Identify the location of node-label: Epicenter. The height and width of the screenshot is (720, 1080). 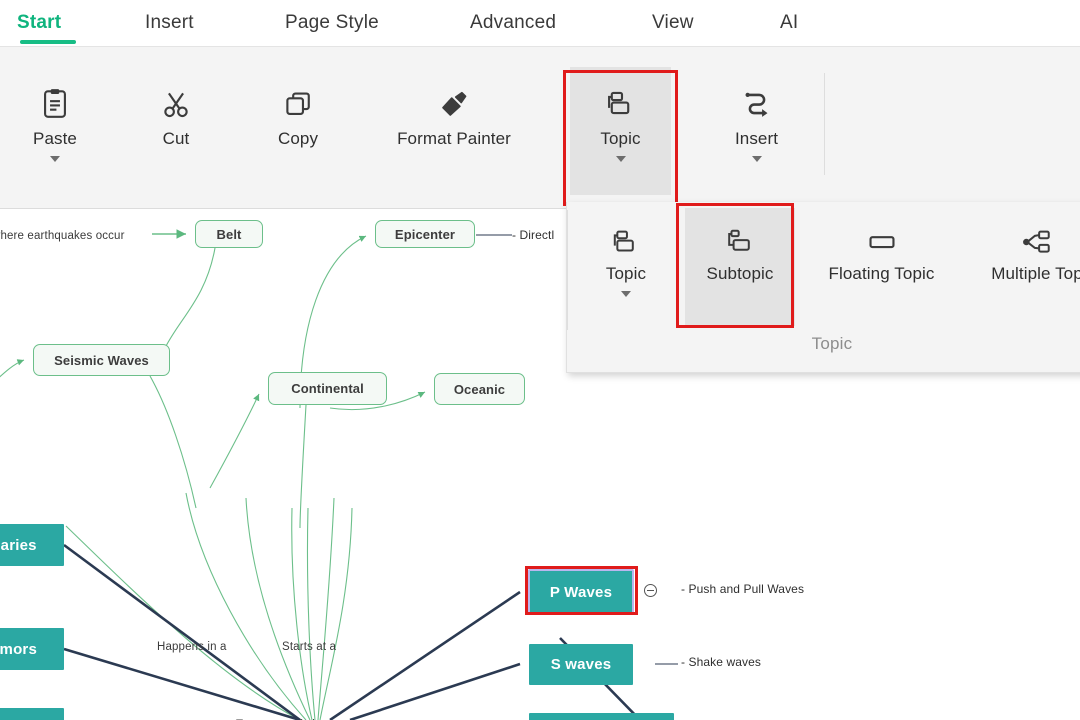
(425, 234).